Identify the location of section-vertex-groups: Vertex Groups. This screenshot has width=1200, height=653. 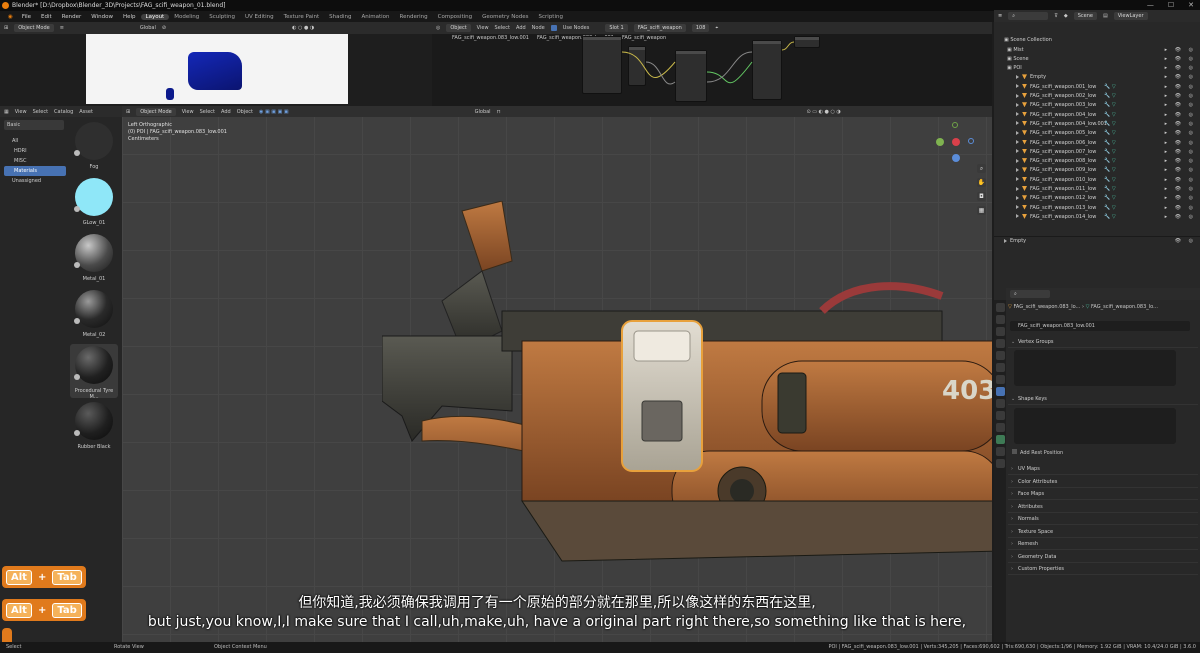
(1103, 342).